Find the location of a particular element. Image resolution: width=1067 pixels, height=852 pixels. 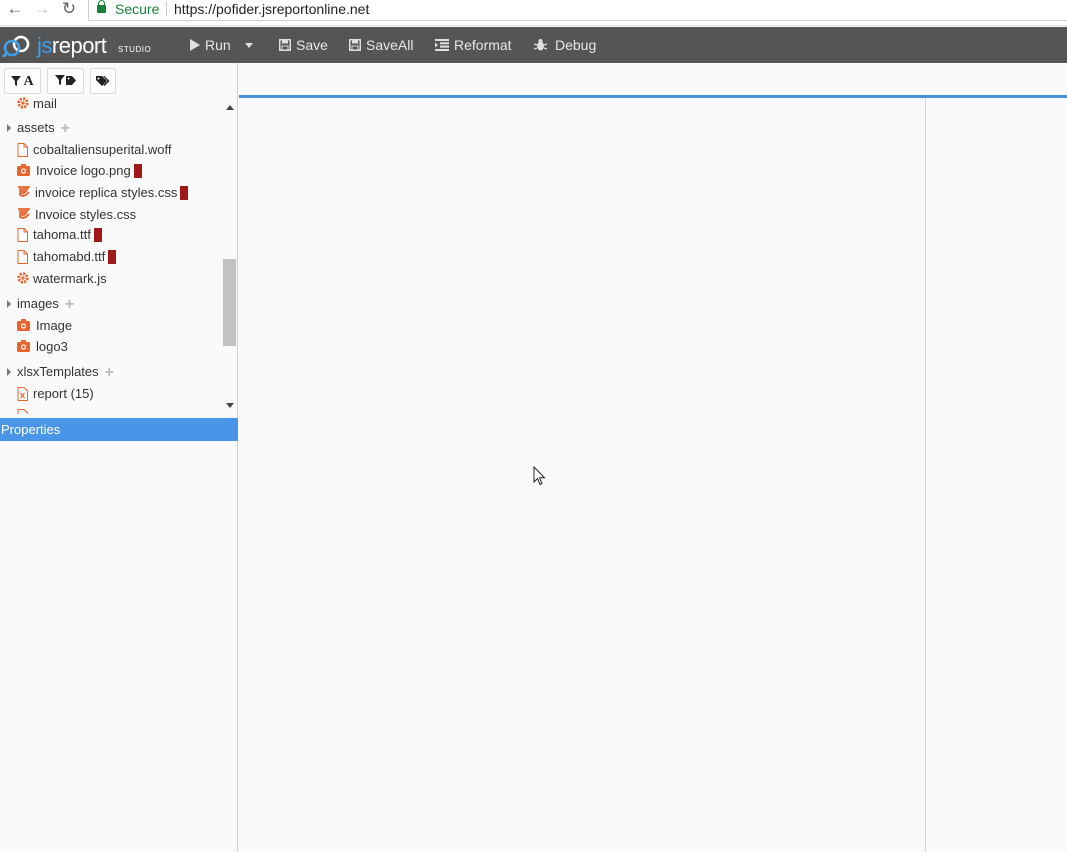

tree-folder-label: xlsxTemplates is located at coordinates (58, 371).